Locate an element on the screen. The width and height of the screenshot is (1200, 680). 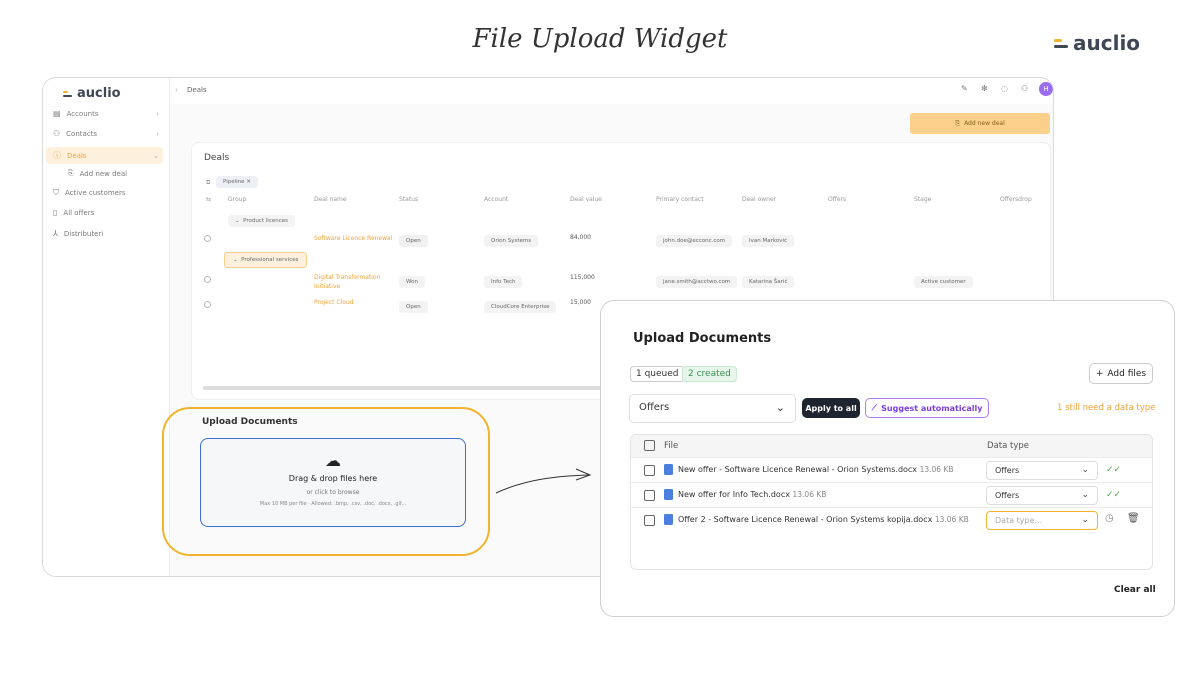
sidebar-item-label: Active customers is located at coordinates (95, 193).